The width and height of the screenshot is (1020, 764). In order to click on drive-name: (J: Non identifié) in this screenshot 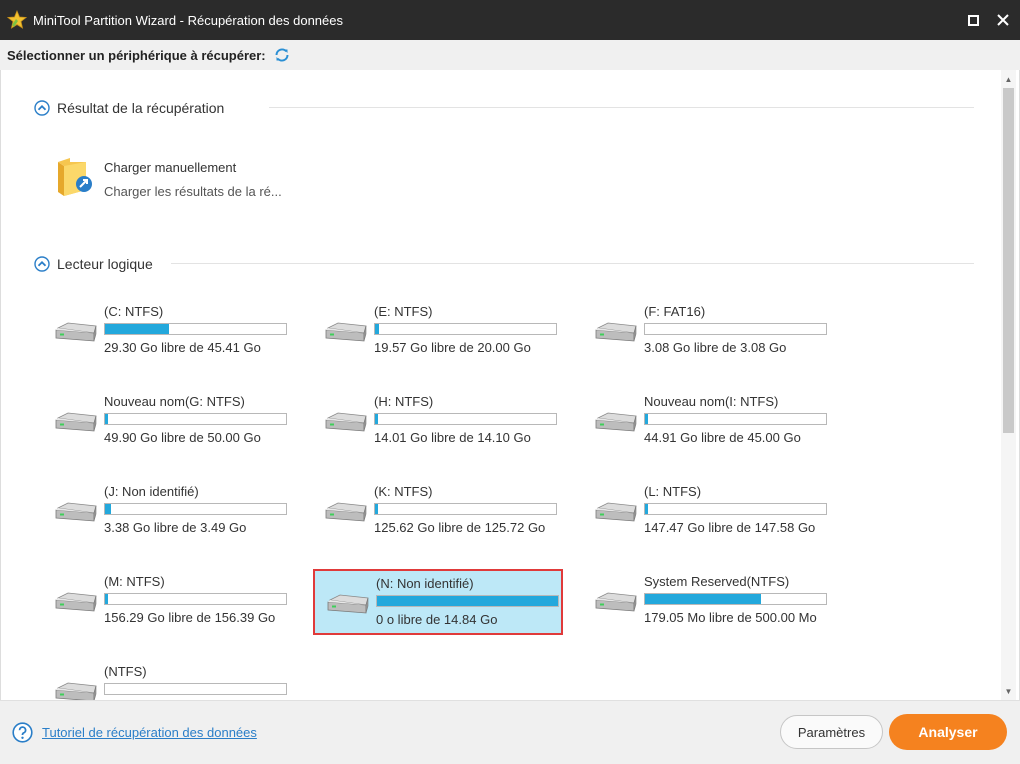, I will do `click(151, 491)`.